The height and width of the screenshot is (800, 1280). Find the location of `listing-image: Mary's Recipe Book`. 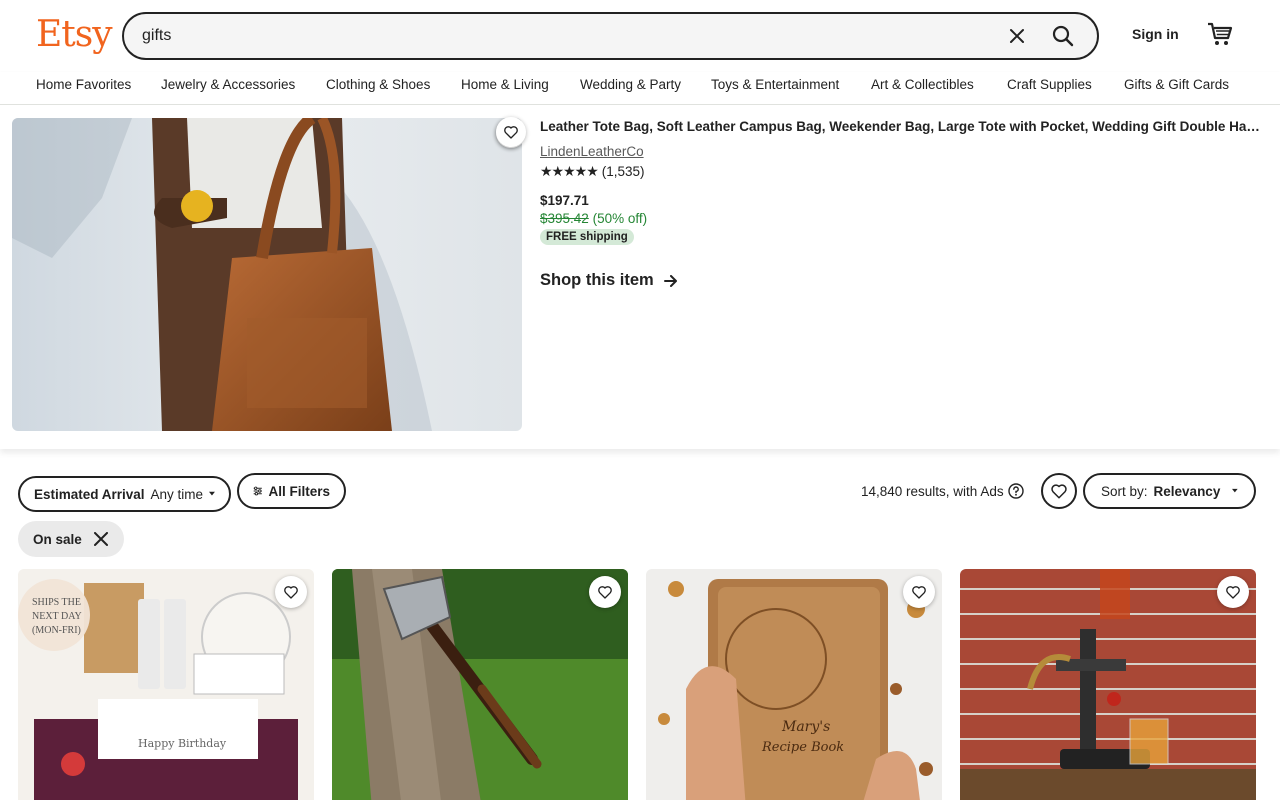

listing-image: Mary's Recipe Book is located at coordinates (794, 684).